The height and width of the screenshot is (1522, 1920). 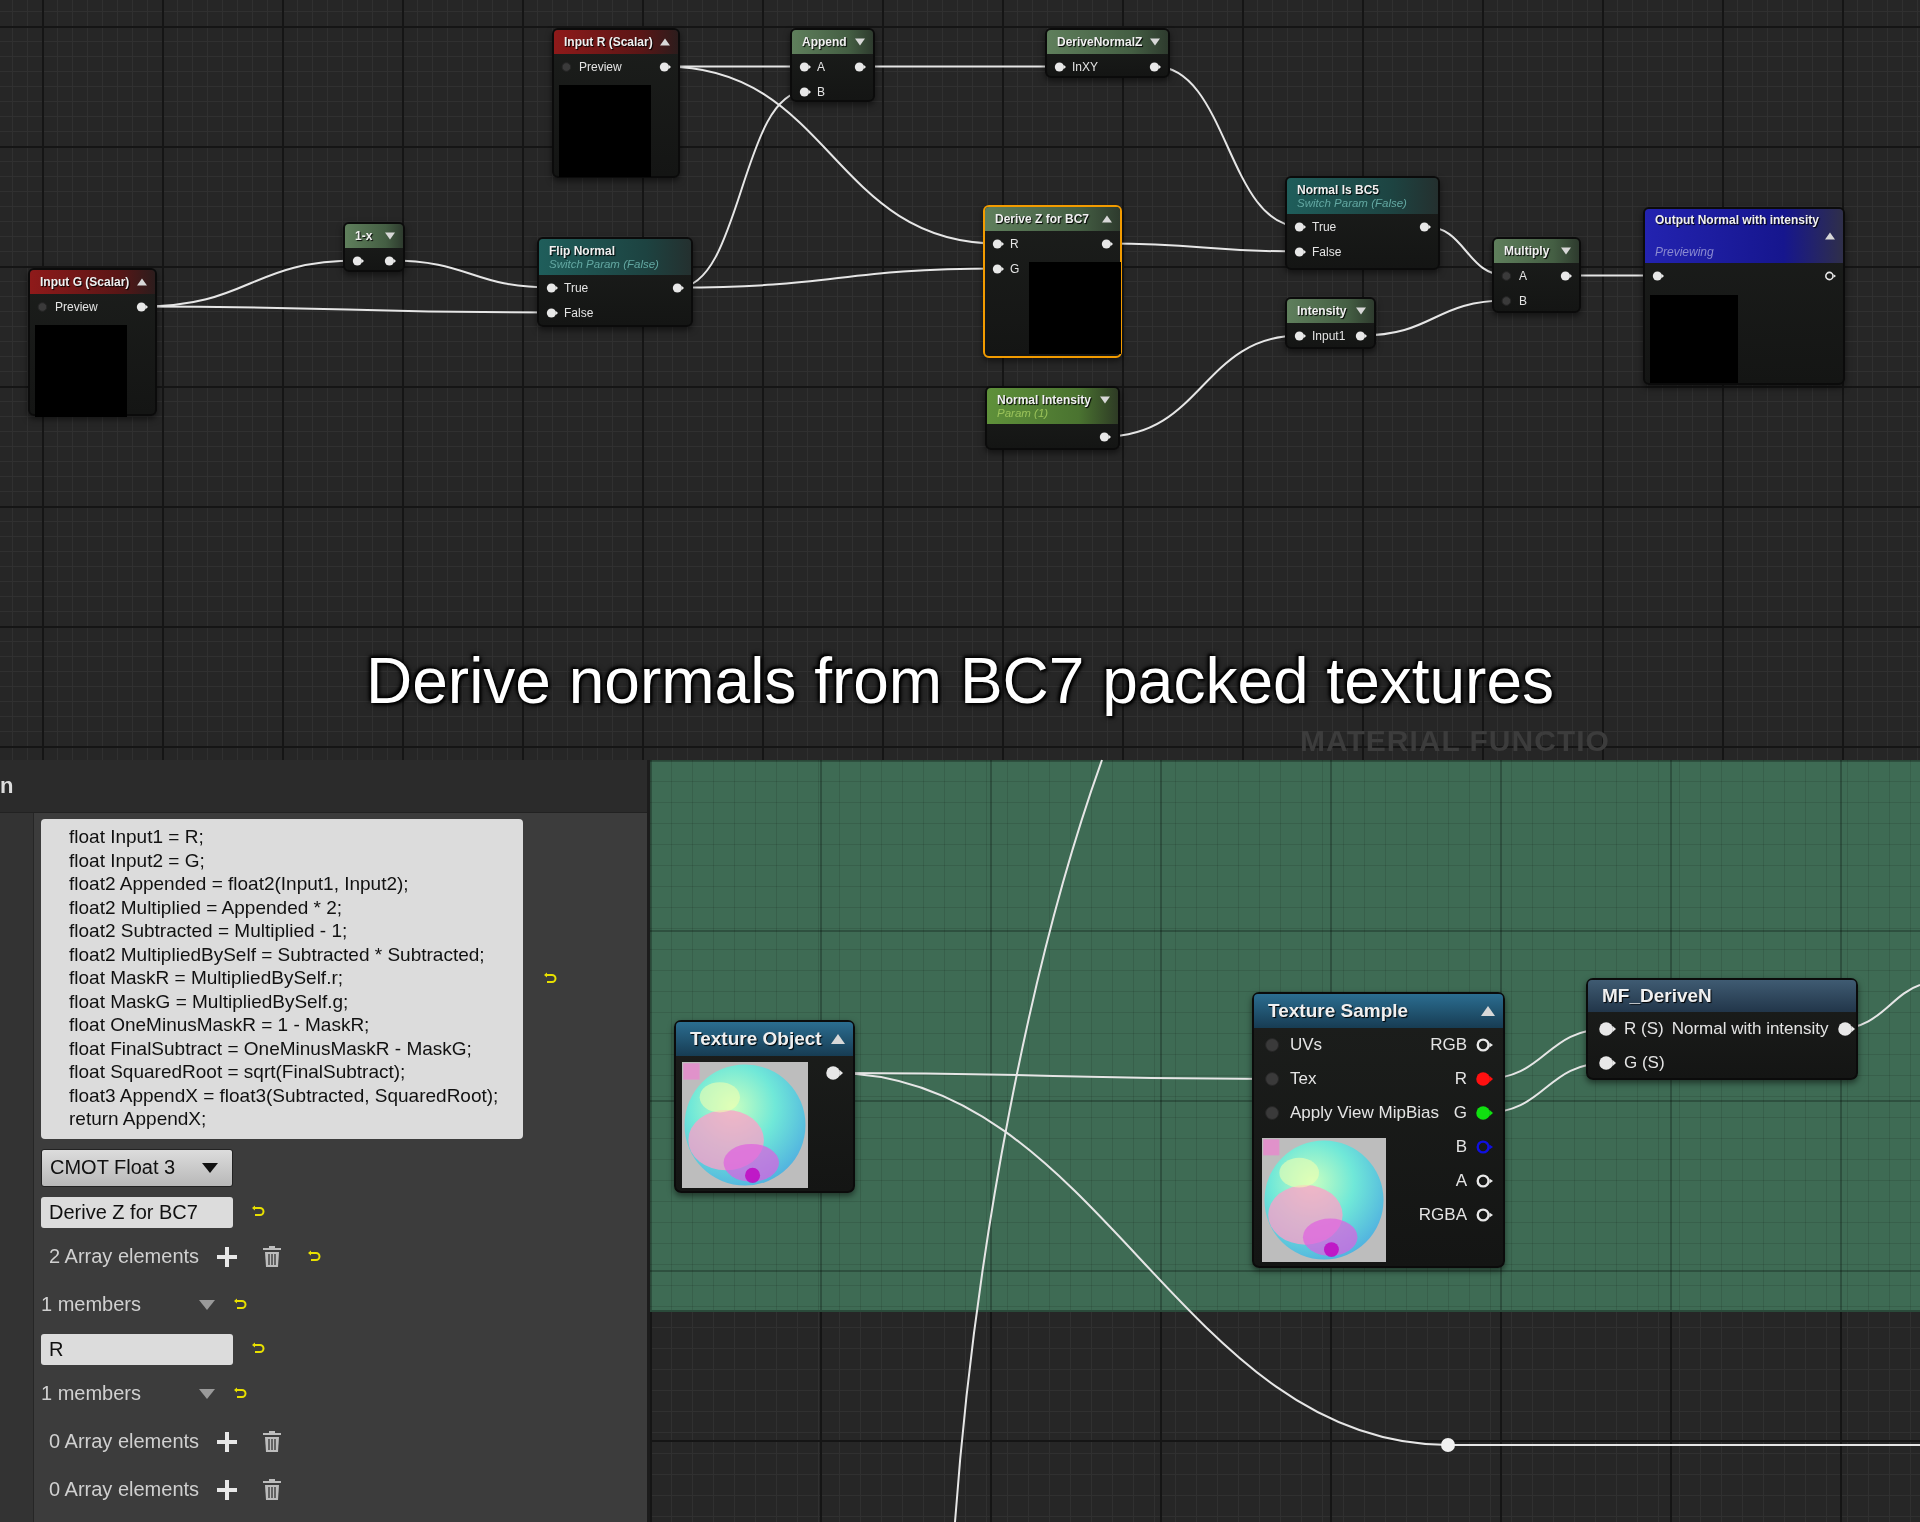 I want to click on graph-node: Texture Object, so click(x=764, y=1106).